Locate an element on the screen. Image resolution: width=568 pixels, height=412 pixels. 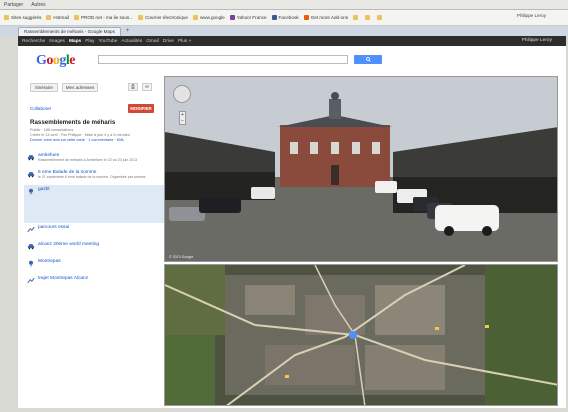
logo-letter: e is located at coordinates (72, 60).